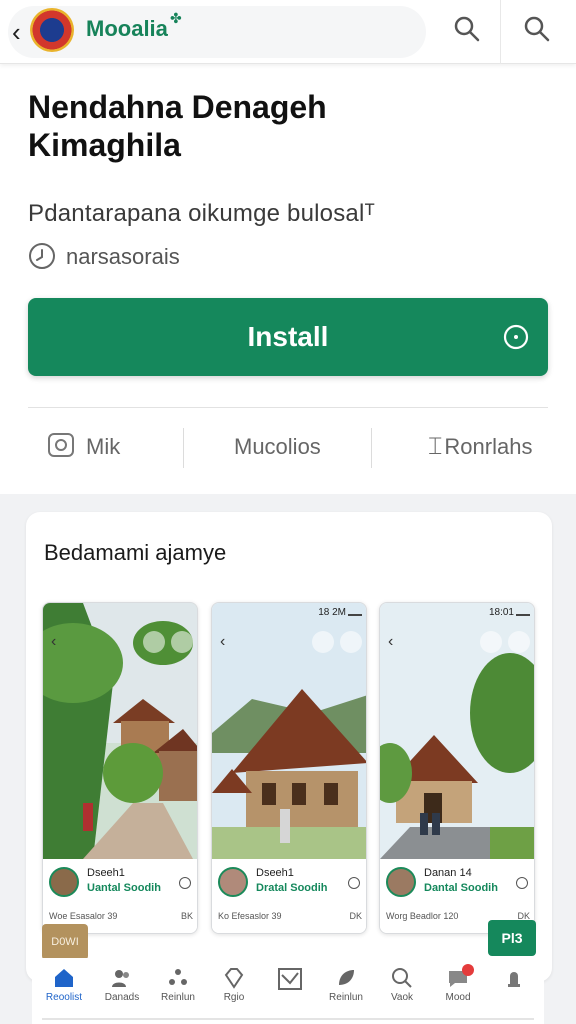  What do you see at coordinates (402, 997) in the screenshot?
I see `nav-label: Vaok` at bounding box center [402, 997].